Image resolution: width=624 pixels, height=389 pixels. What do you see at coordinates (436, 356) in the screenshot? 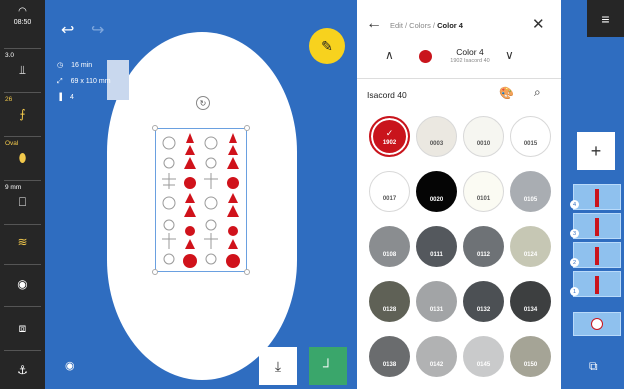
I see `color-swatch: 0142` at bounding box center [436, 356].